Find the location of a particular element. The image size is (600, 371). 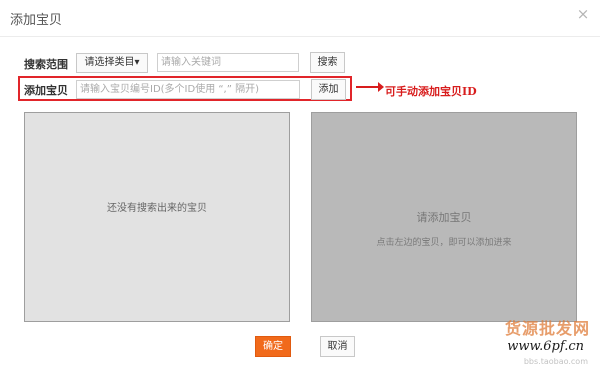

add-button: 添加 is located at coordinates (328, 89).